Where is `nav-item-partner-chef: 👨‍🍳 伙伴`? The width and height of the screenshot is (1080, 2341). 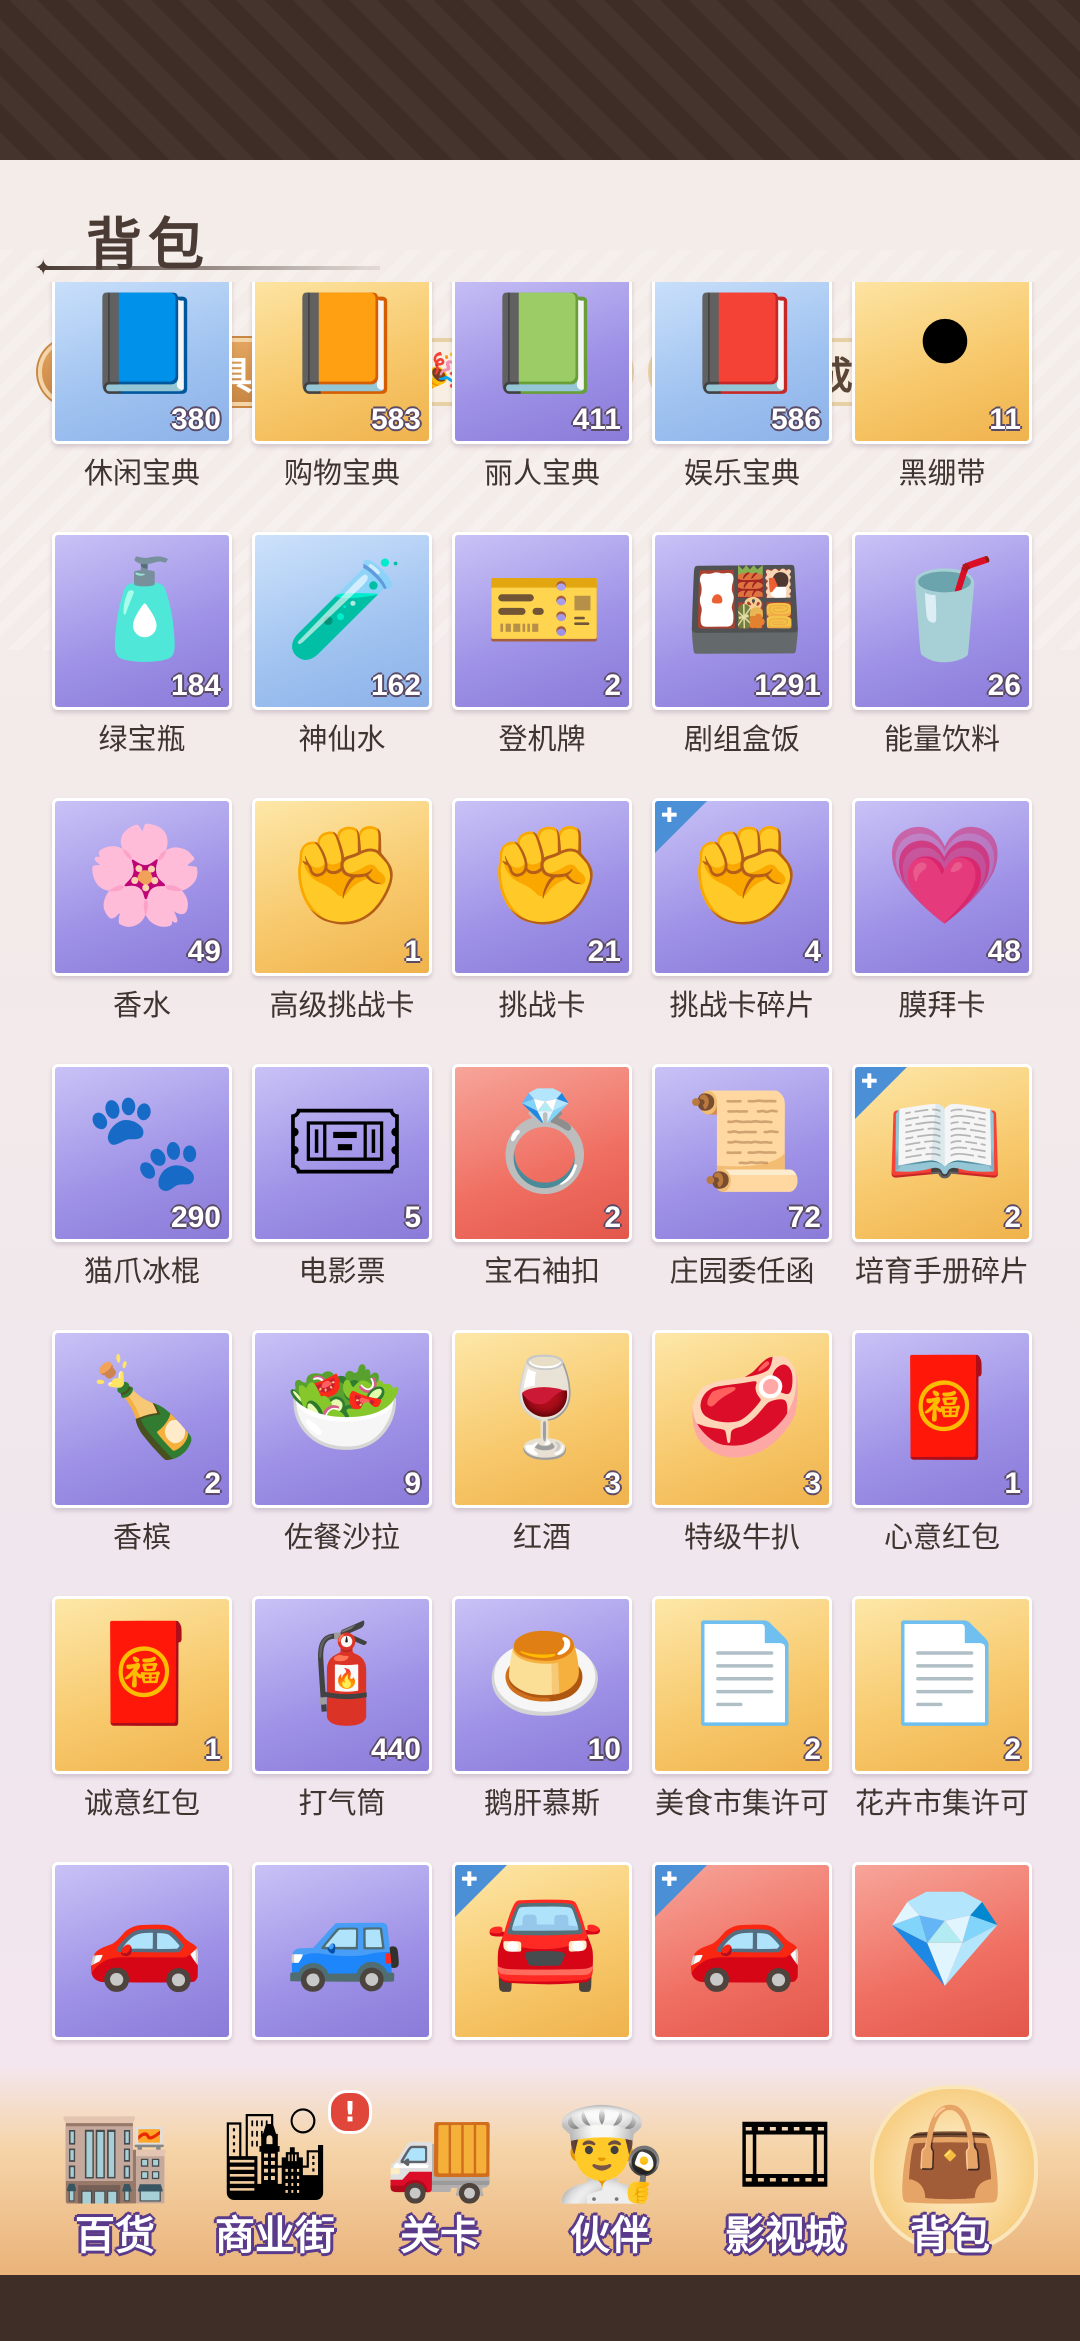
nav-item-partner-chef: 👨‍🍳 伙伴 is located at coordinates (610, 2185).